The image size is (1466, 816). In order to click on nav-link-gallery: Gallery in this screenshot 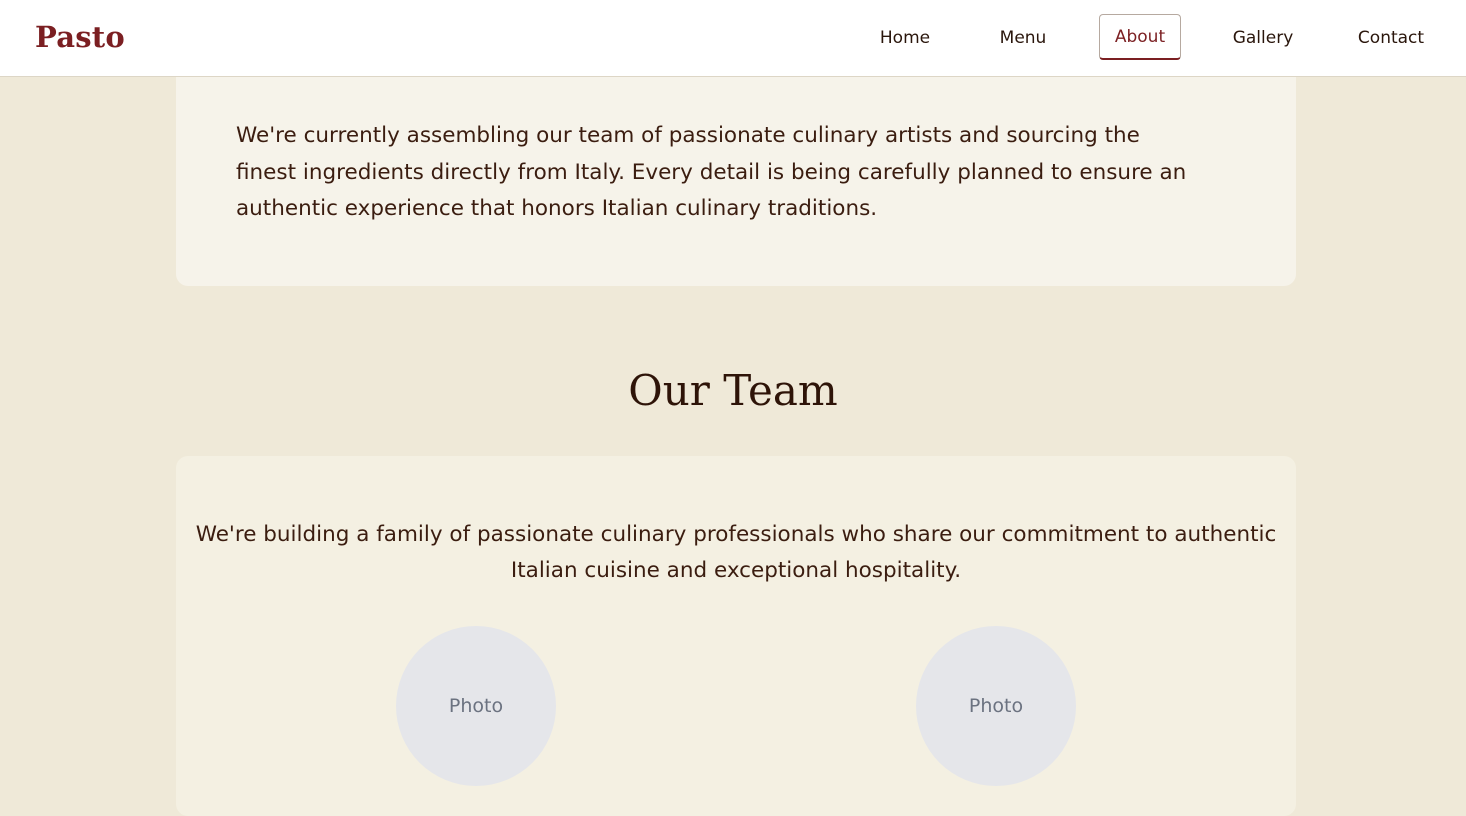, I will do `click(1263, 37)`.